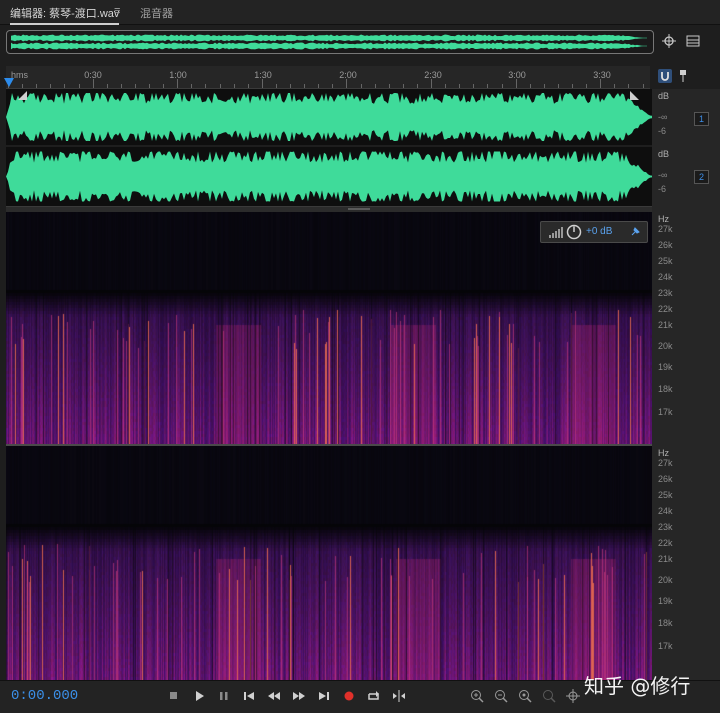 The height and width of the screenshot is (713, 720). Describe the element at coordinates (662, 189) in the screenshot. I see `db-scale-value: -6` at that location.